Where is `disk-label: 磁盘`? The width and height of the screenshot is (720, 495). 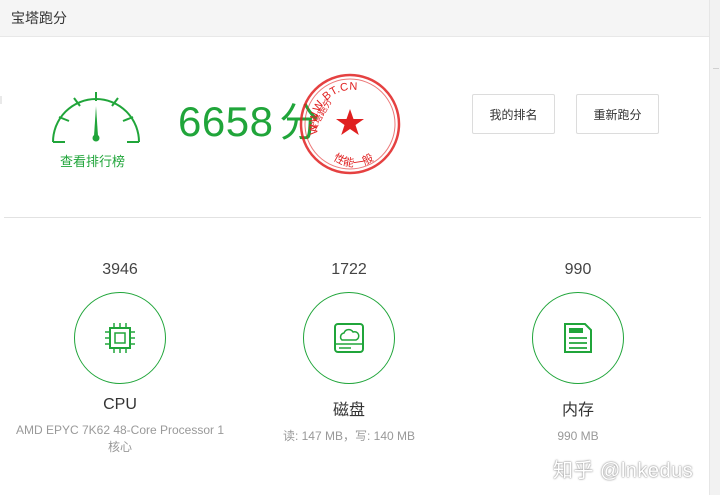
disk-label: 磁盘 is located at coordinates (348, 410).